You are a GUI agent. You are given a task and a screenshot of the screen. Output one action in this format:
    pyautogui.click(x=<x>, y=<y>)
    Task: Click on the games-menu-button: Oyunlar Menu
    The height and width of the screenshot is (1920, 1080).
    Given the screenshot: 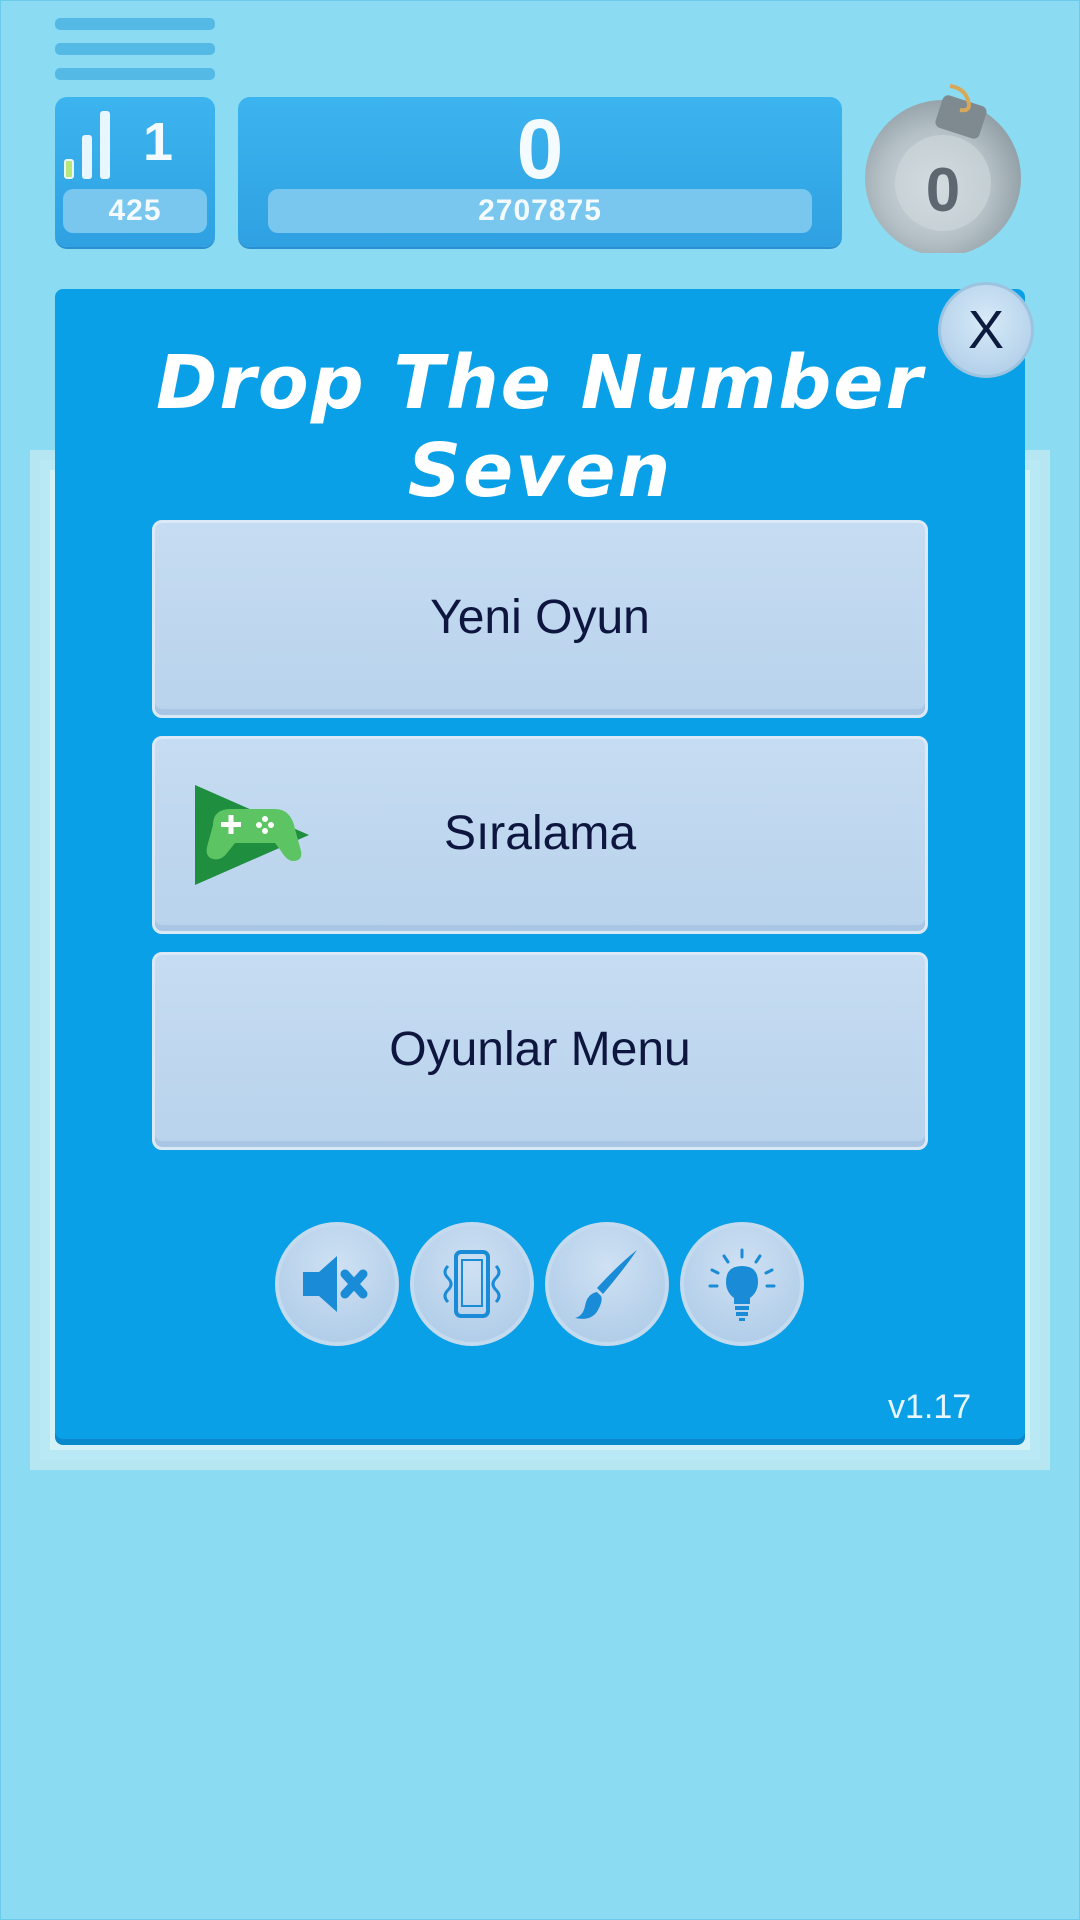 What is the action you would take?
    pyautogui.click(x=540, y=1051)
    